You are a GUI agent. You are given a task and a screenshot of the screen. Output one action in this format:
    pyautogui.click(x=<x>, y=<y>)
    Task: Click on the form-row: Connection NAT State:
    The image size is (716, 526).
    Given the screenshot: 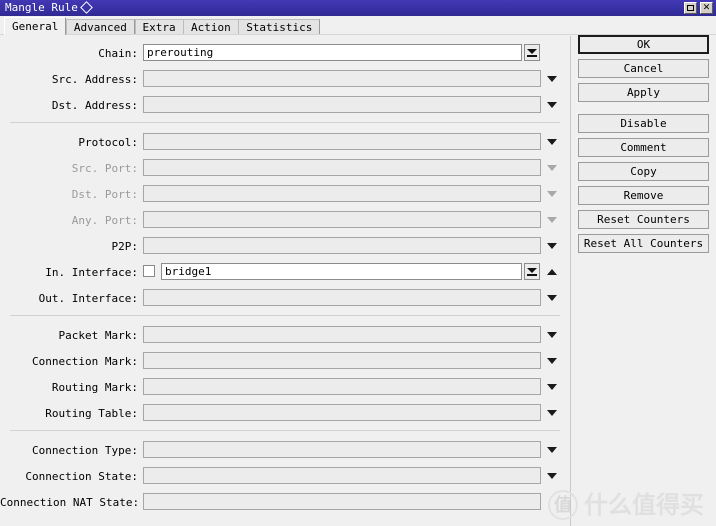 What is the action you would take?
    pyautogui.click(x=285, y=503)
    